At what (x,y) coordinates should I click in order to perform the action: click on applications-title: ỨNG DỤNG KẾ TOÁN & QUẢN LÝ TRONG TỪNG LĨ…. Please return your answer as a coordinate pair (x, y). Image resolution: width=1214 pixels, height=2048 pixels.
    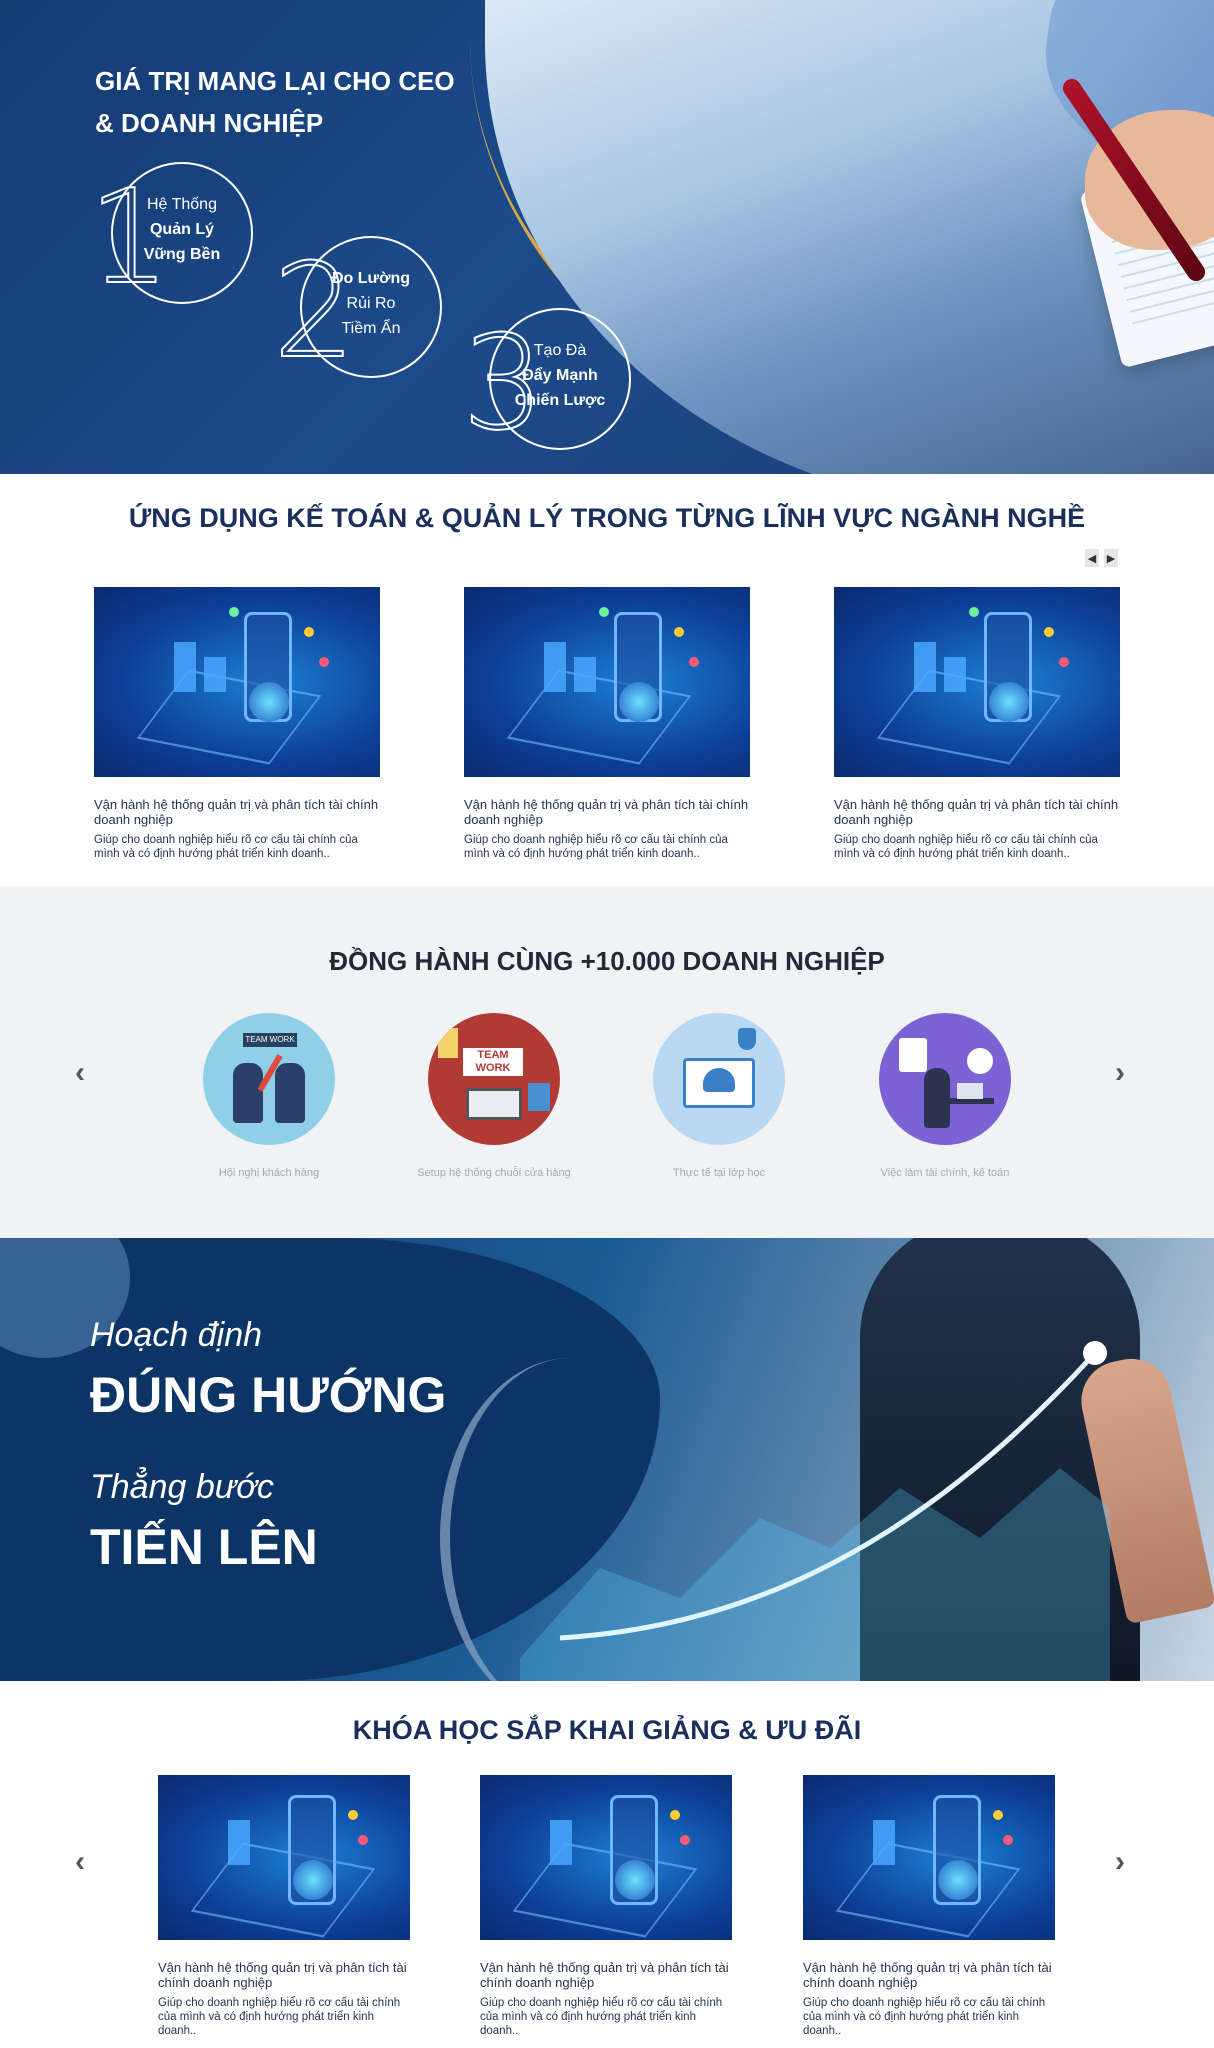
    Looking at the image, I should click on (607, 518).